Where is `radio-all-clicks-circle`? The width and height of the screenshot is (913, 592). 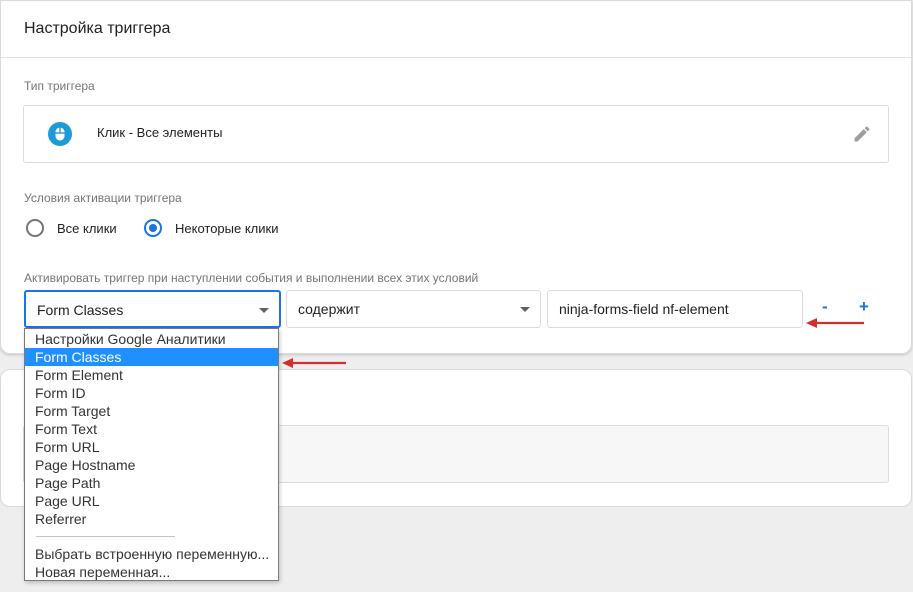 radio-all-clicks-circle is located at coordinates (35, 228).